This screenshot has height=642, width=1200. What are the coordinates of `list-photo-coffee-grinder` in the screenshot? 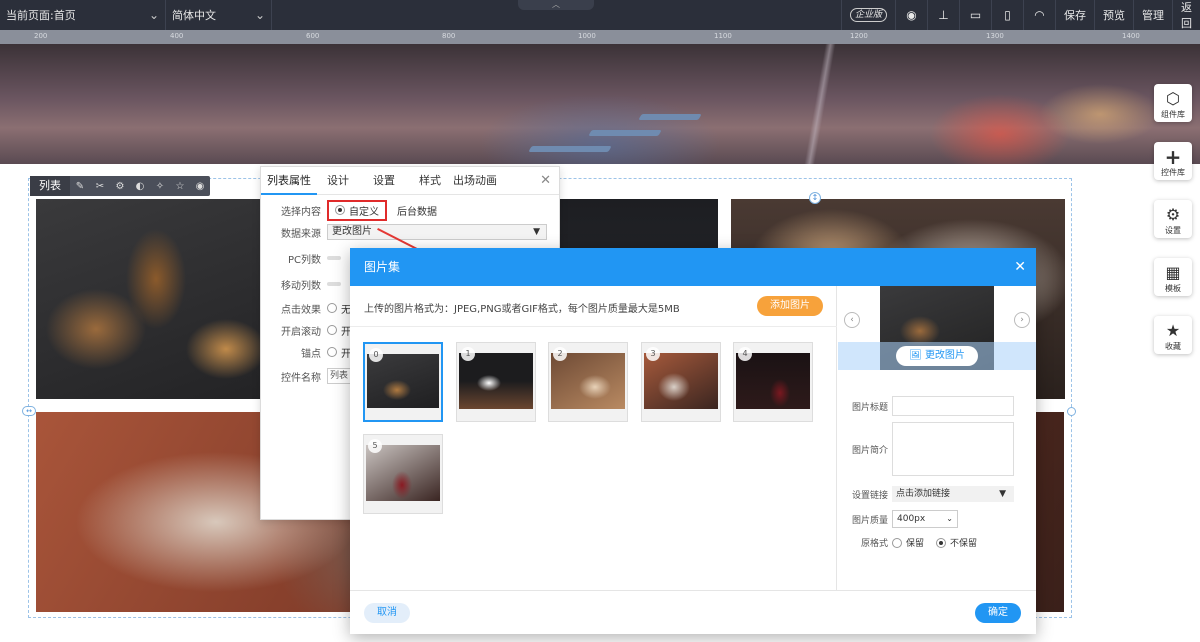 It's located at (152, 299).